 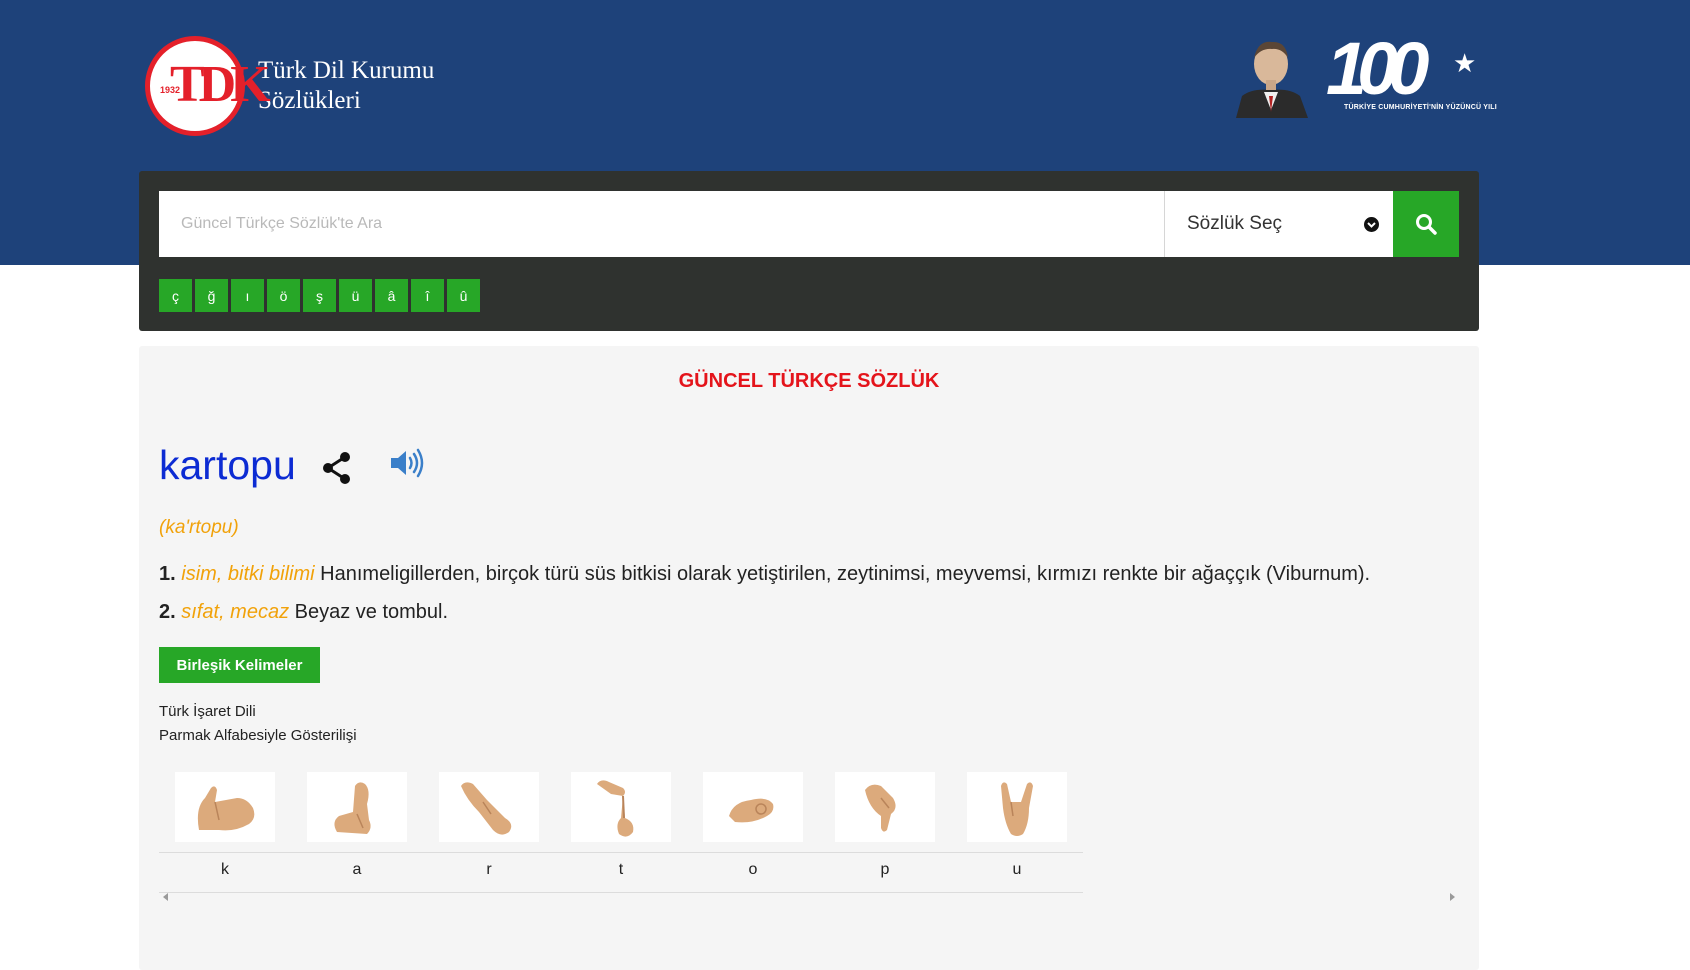 What do you see at coordinates (1017, 869) in the screenshot?
I see `sign-letter: u` at bounding box center [1017, 869].